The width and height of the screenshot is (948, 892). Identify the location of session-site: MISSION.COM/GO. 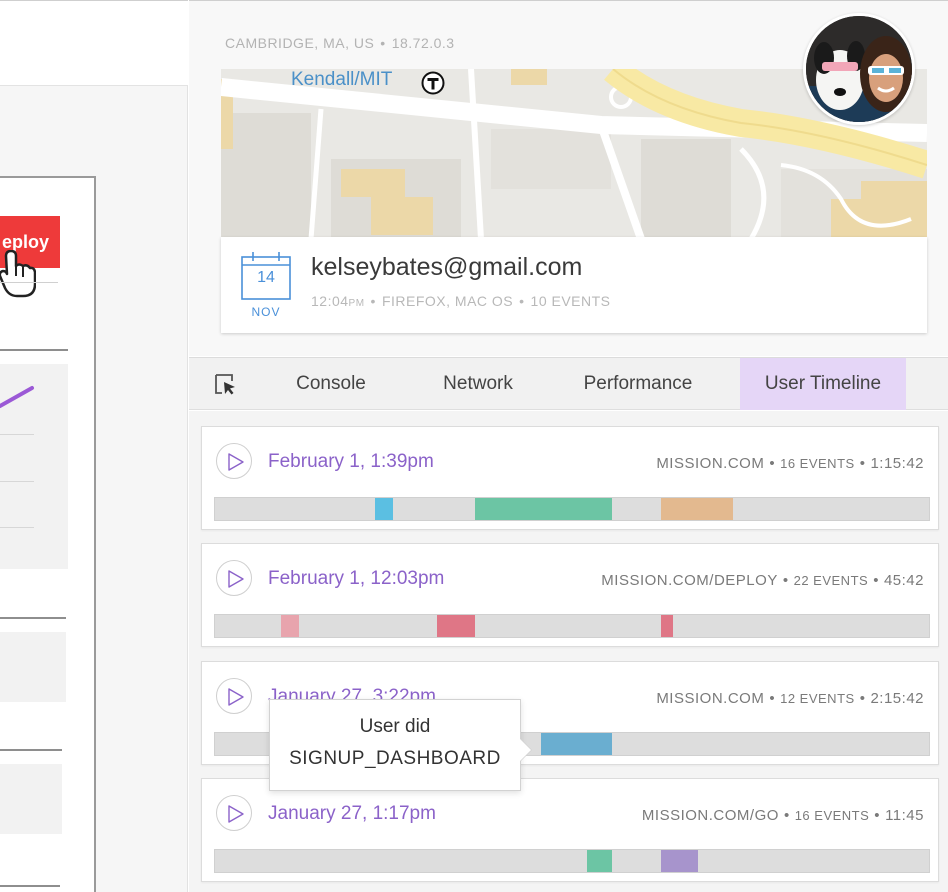
(710, 815).